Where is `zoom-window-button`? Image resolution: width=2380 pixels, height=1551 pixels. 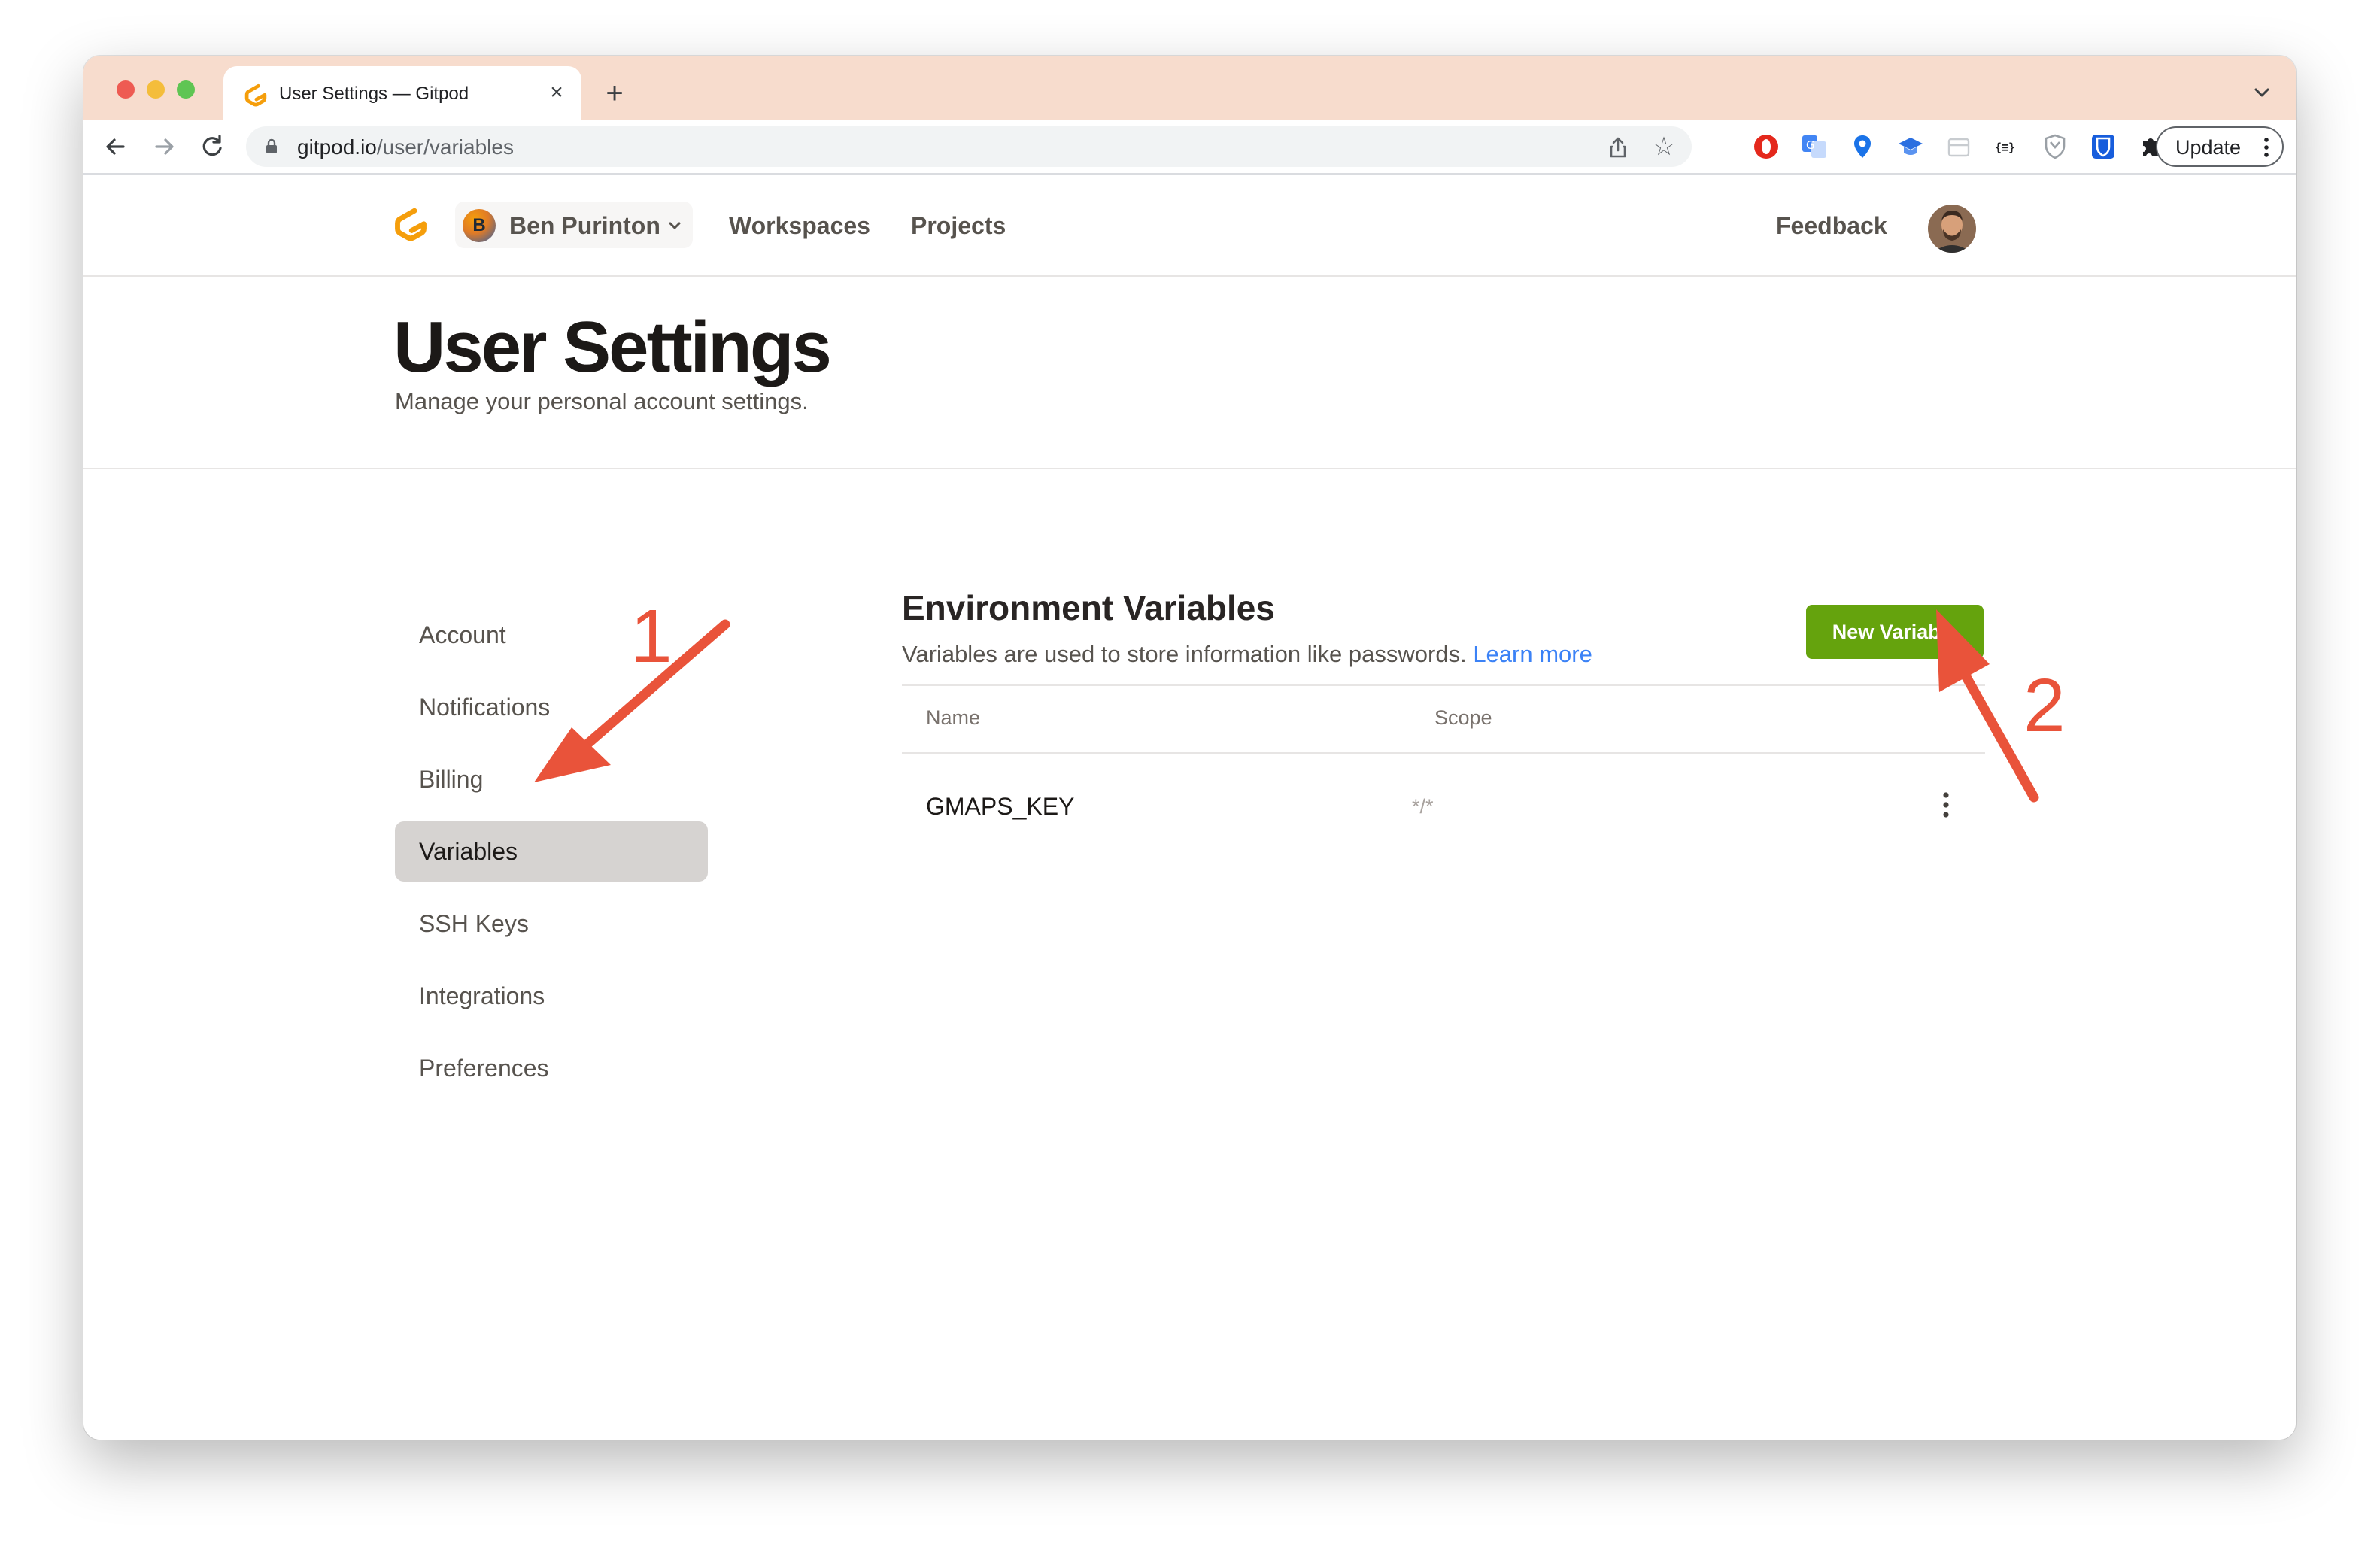
zoom-window-button is located at coordinates (186, 90).